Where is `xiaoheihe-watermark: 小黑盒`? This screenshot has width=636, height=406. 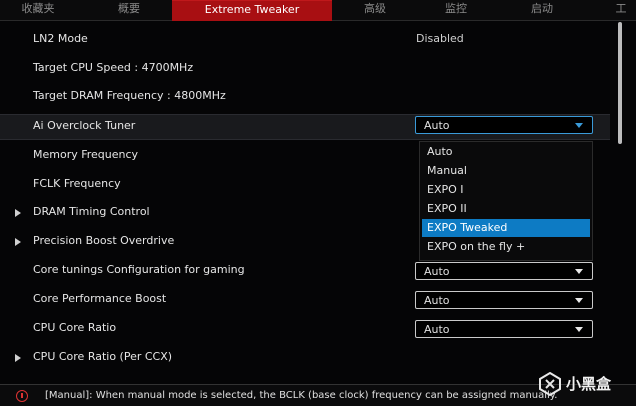 xiaoheihe-watermark: 小黑盒 is located at coordinates (584, 384).